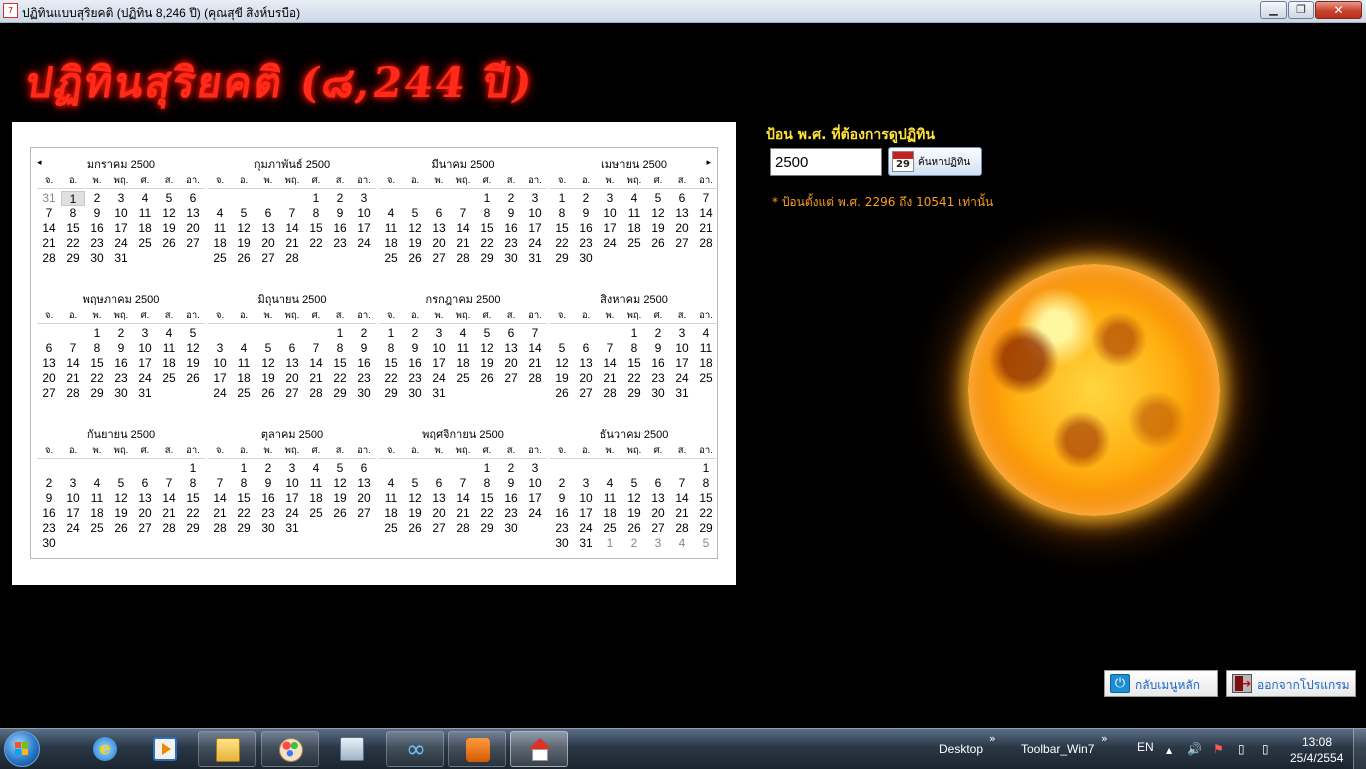 Image resolution: width=1366 pixels, height=769 pixels. Describe the element at coordinates (463, 165) in the screenshot. I see `month-title: มีนาคม 2500` at that location.